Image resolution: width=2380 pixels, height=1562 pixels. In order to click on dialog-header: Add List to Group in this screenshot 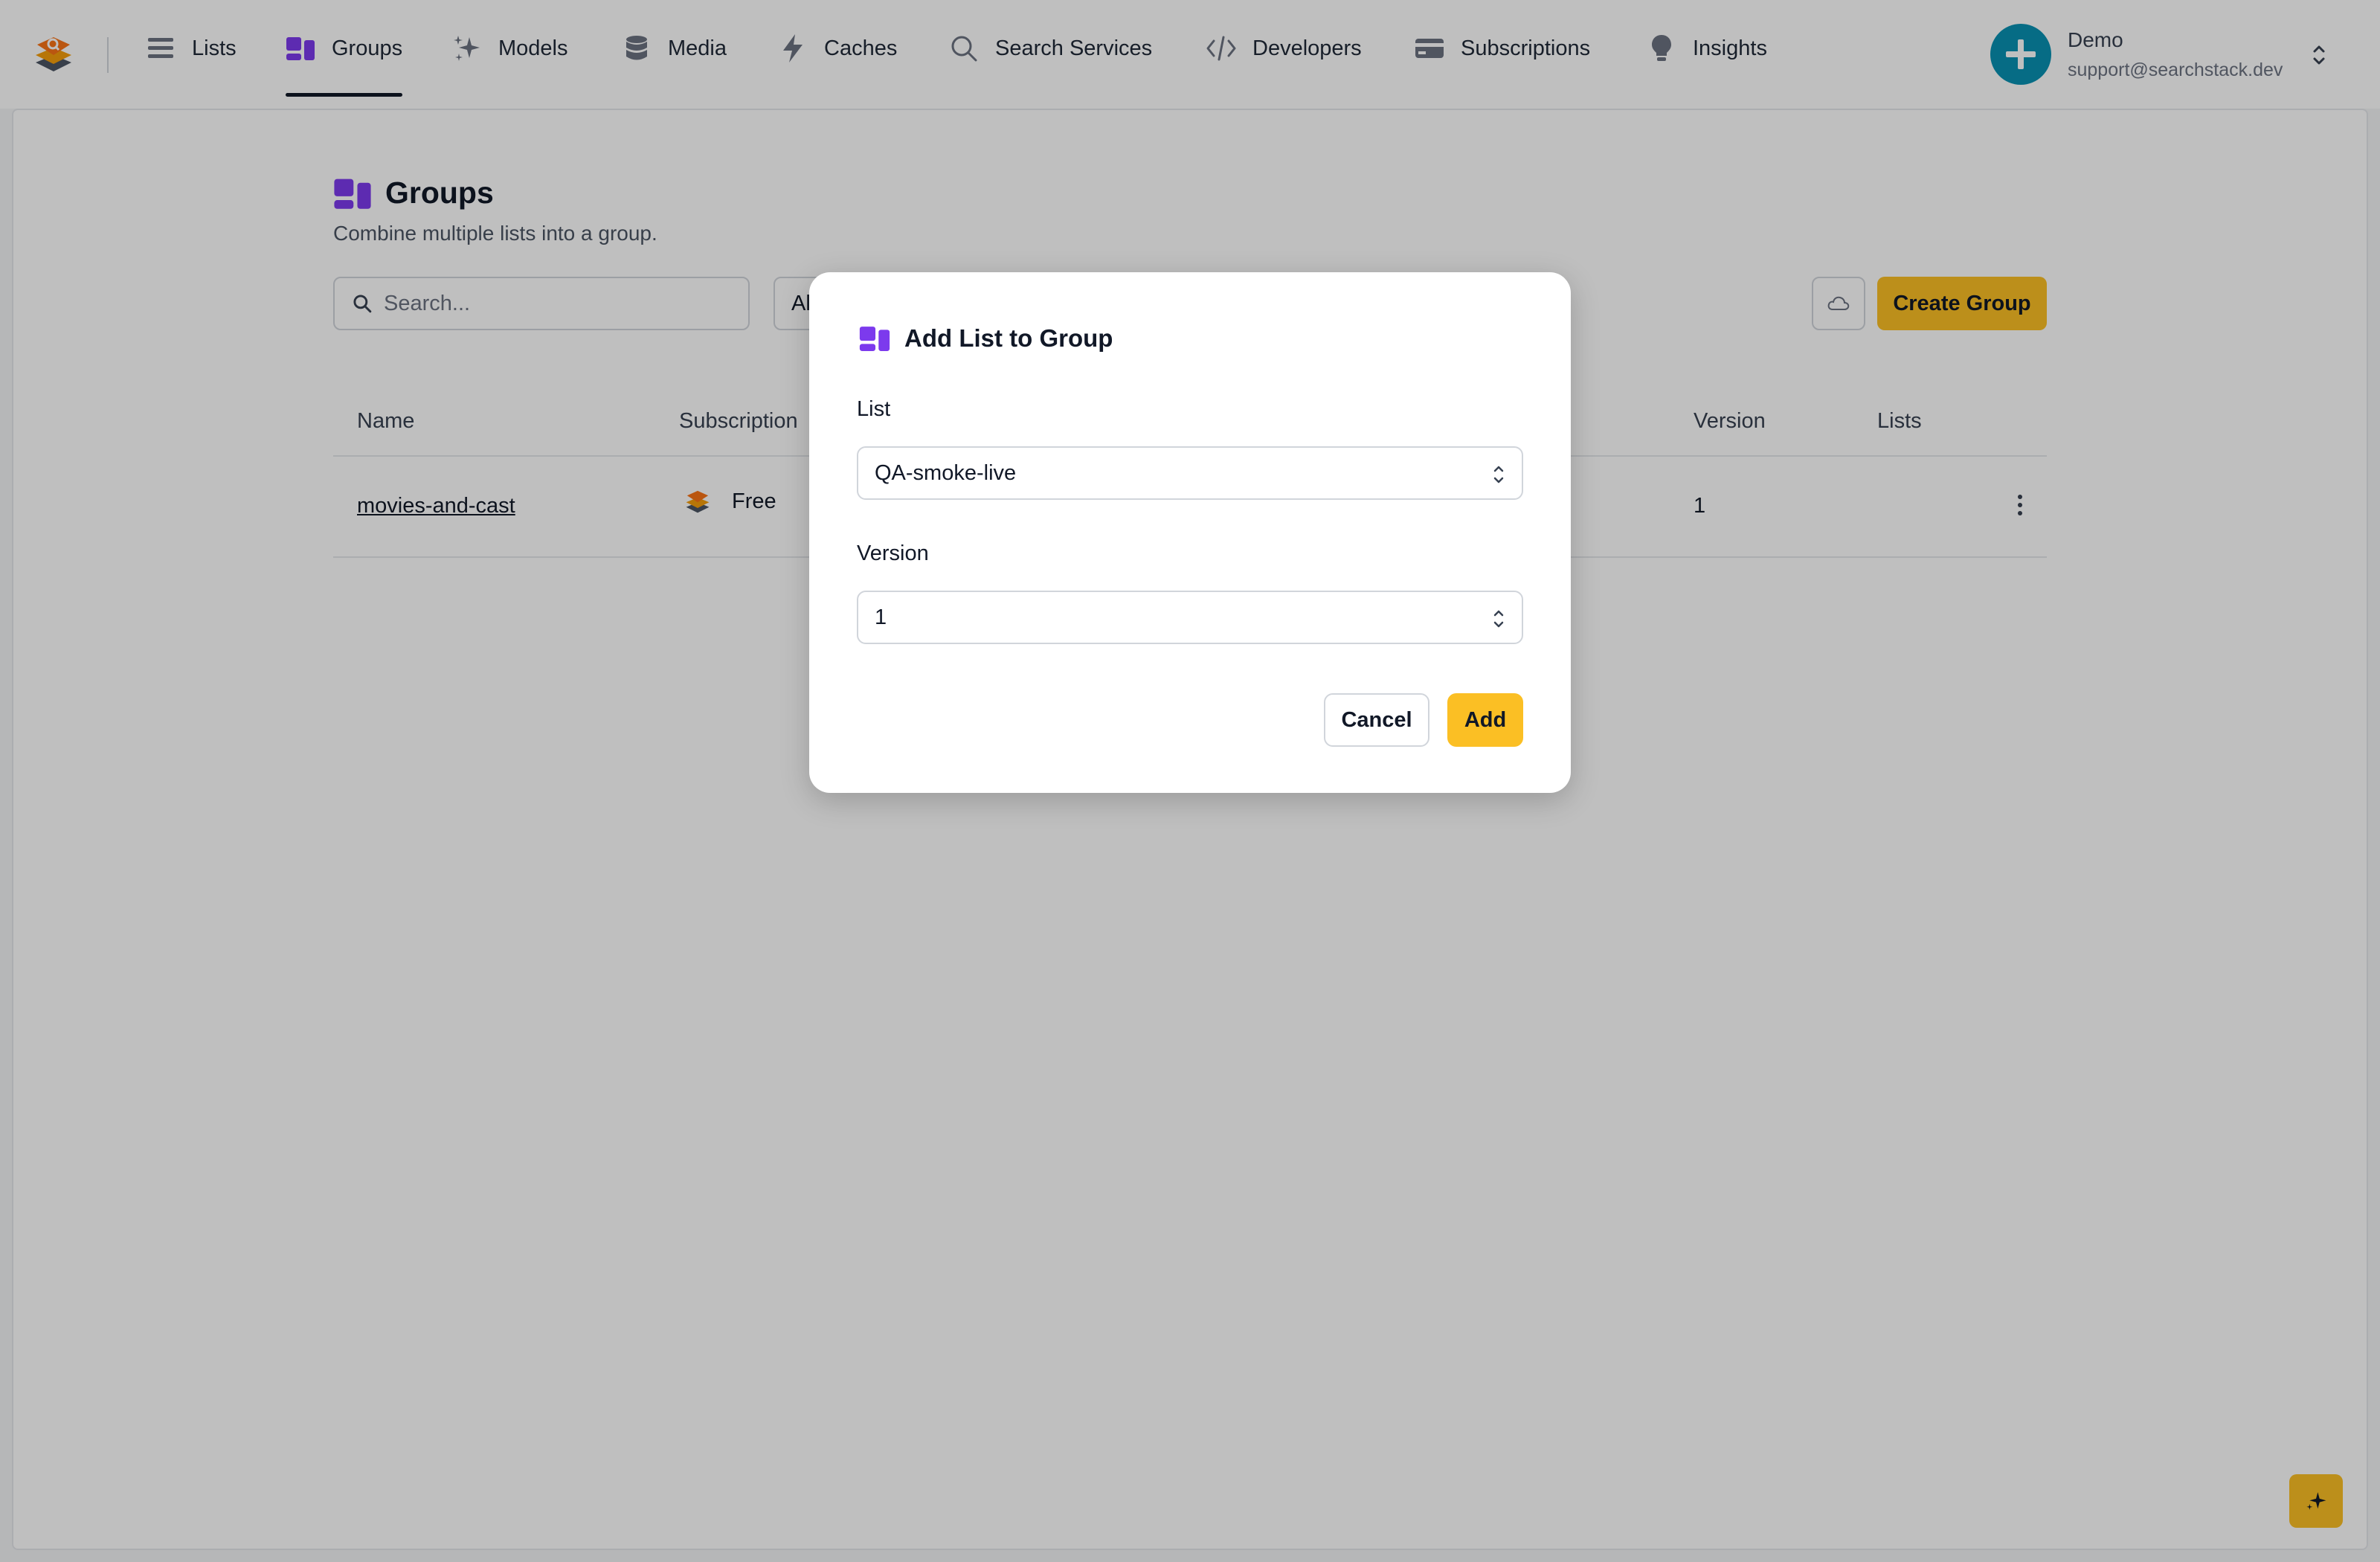, I will do `click(986, 338)`.